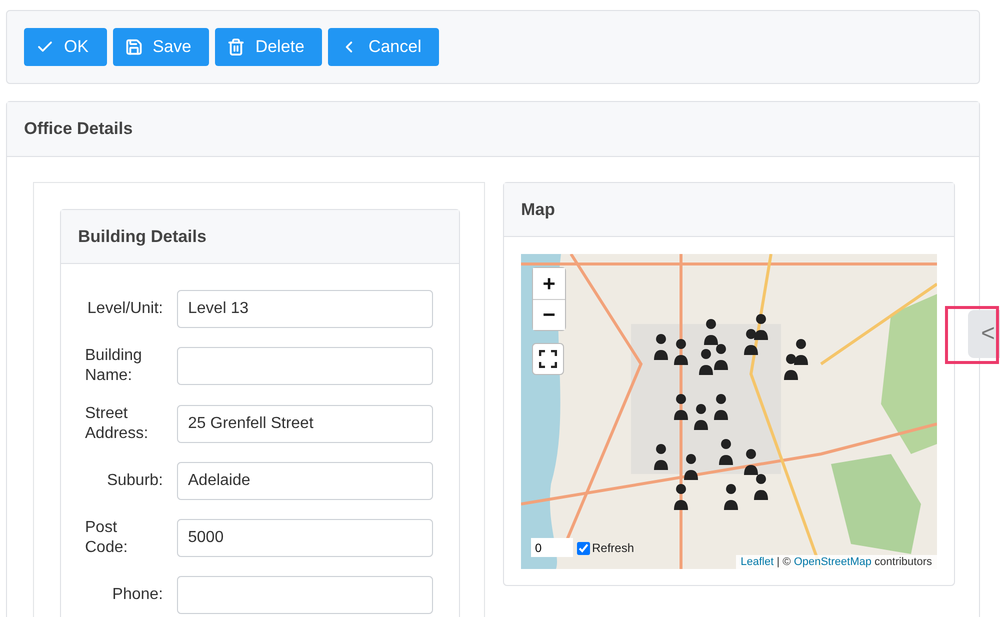  I want to click on fullscreen-icon, so click(548, 359).